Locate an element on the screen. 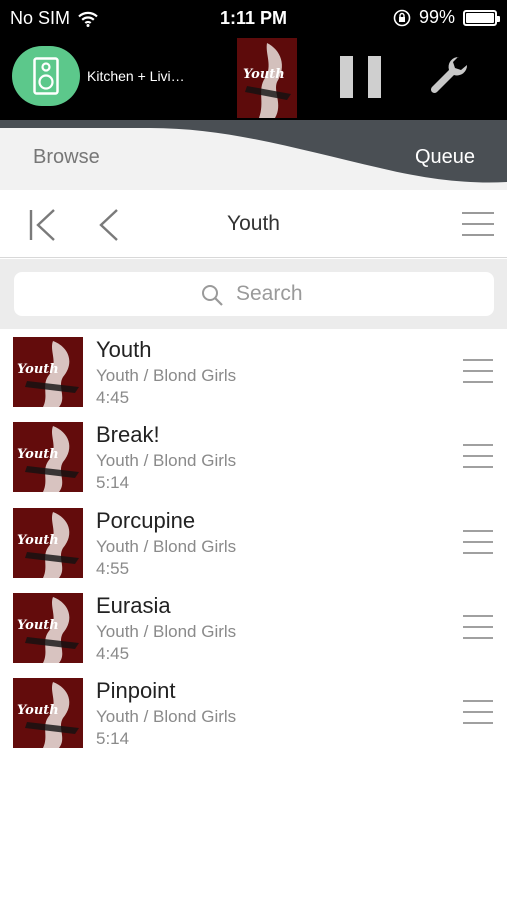 The image size is (507, 900). track-title: Pinpoint is located at coordinates (136, 691).